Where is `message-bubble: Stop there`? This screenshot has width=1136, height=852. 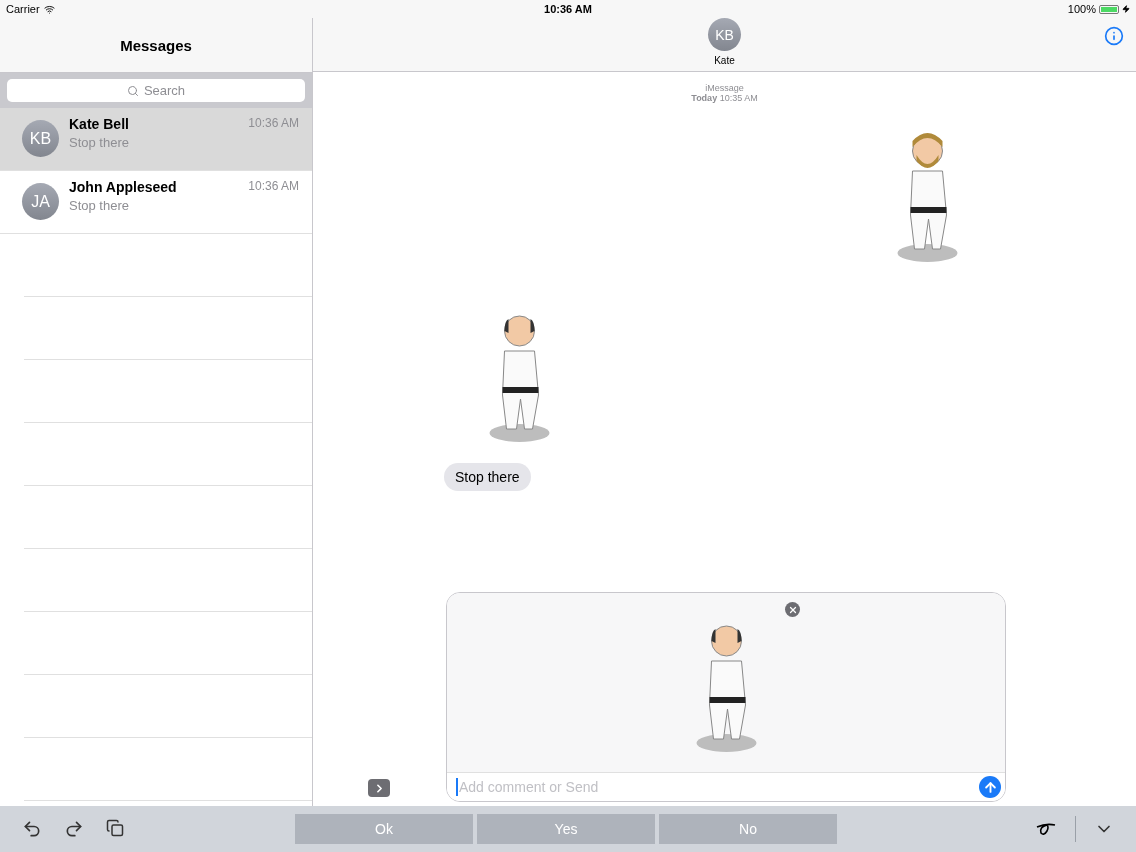
message-bubble: Stop there is located at coordinates (487, 477).